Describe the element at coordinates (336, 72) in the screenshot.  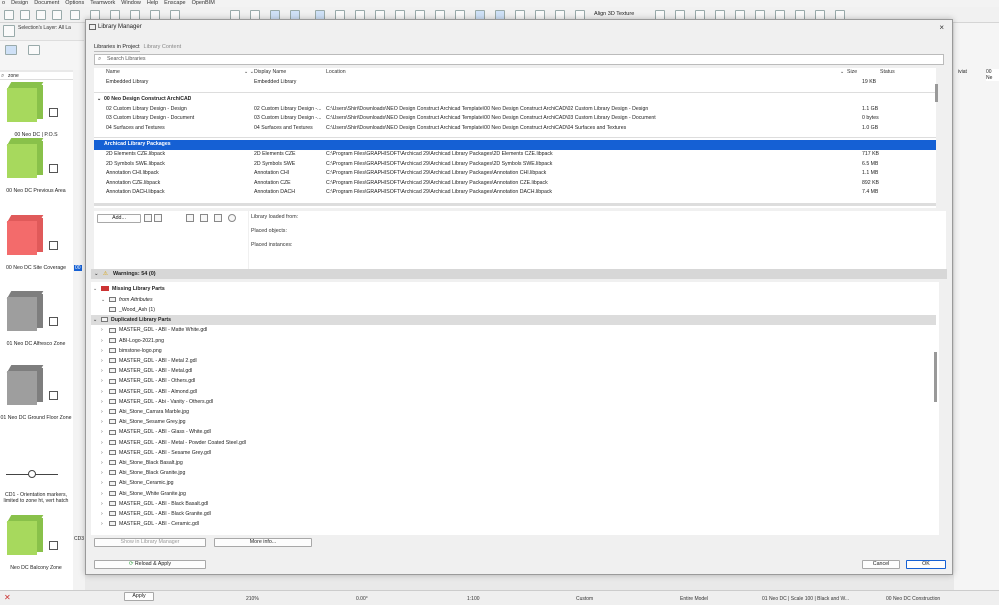
I see `col-location: Location` at that location.